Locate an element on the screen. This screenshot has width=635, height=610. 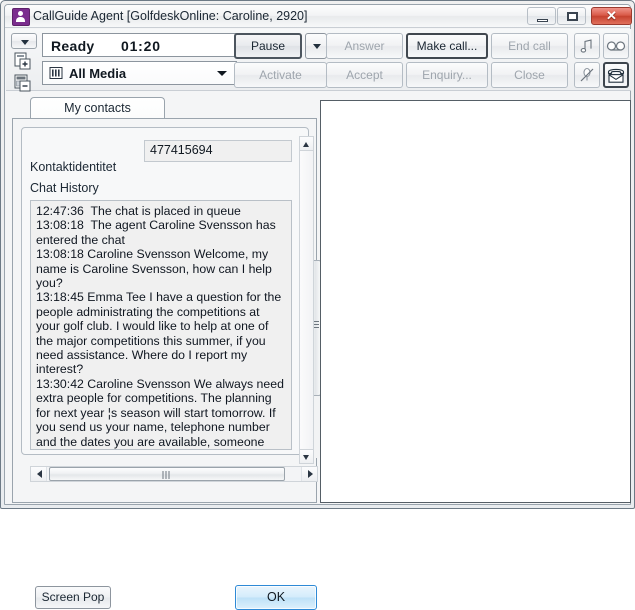
close-call-button: Close is located at coordinates (529, 75).